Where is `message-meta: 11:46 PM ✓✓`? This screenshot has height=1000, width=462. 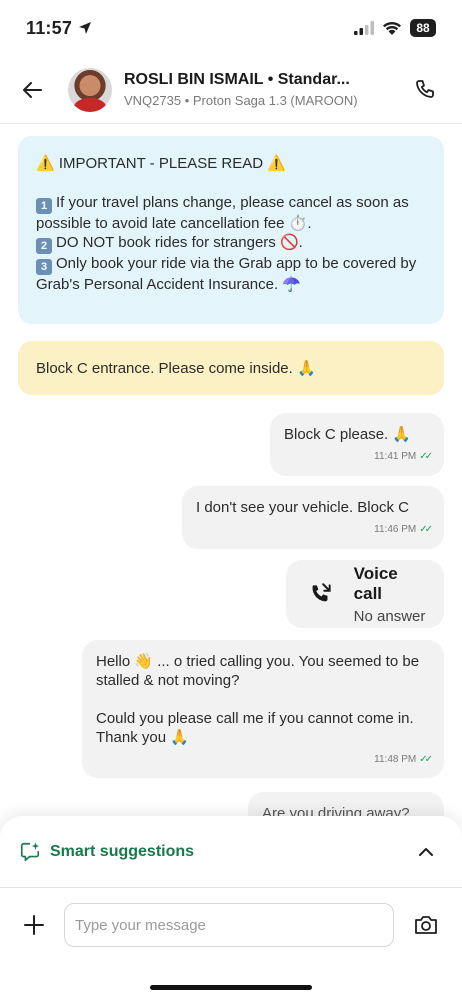
message-meta: 11:46 PM ✓✓ is located at coordinates (314, 529).